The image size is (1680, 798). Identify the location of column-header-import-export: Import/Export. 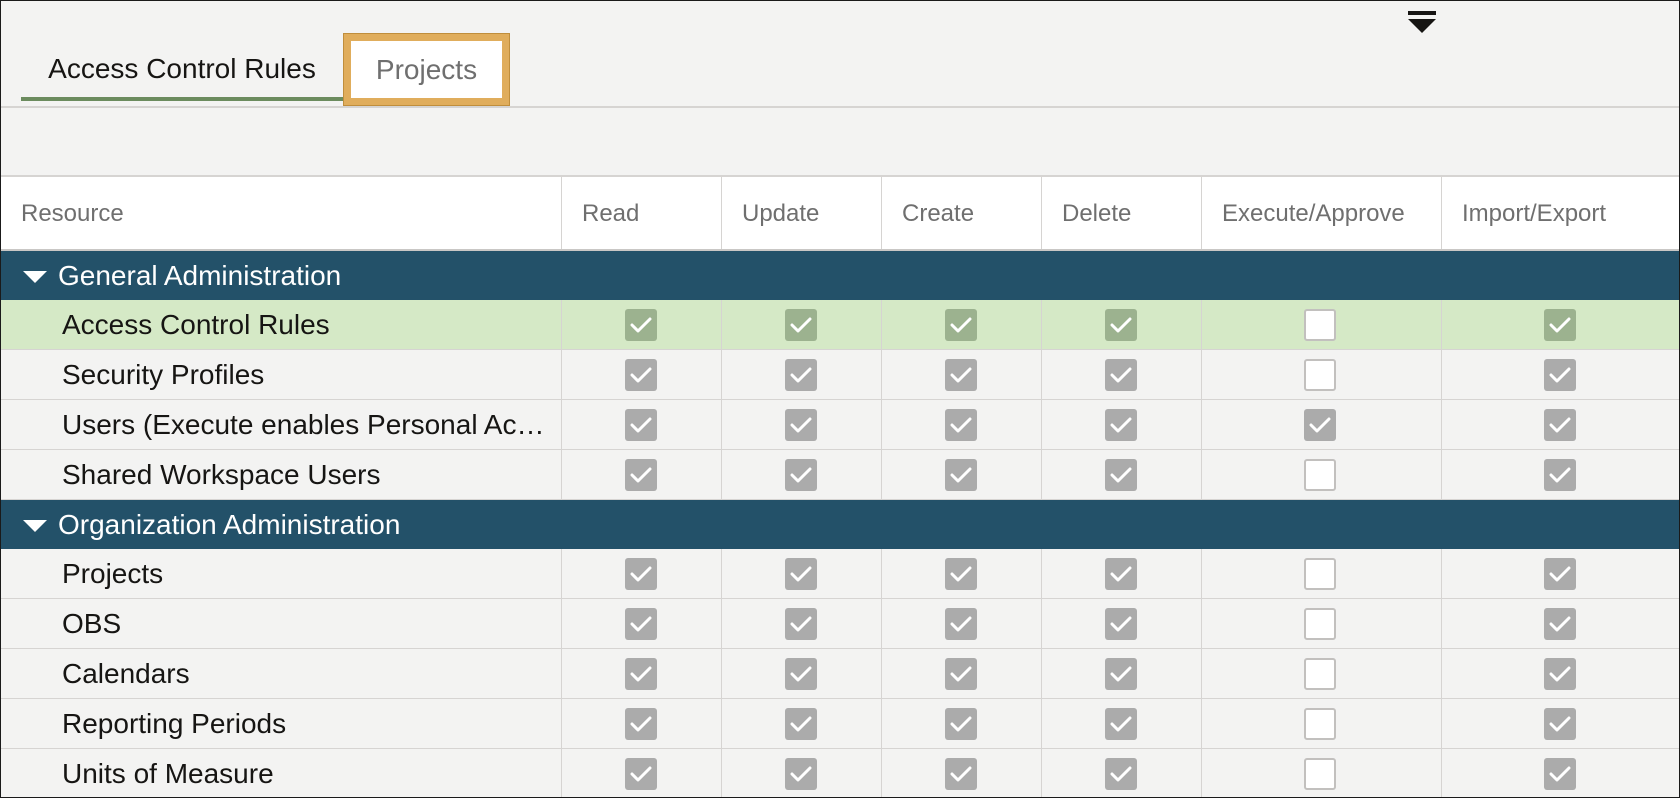
(1560, 213).